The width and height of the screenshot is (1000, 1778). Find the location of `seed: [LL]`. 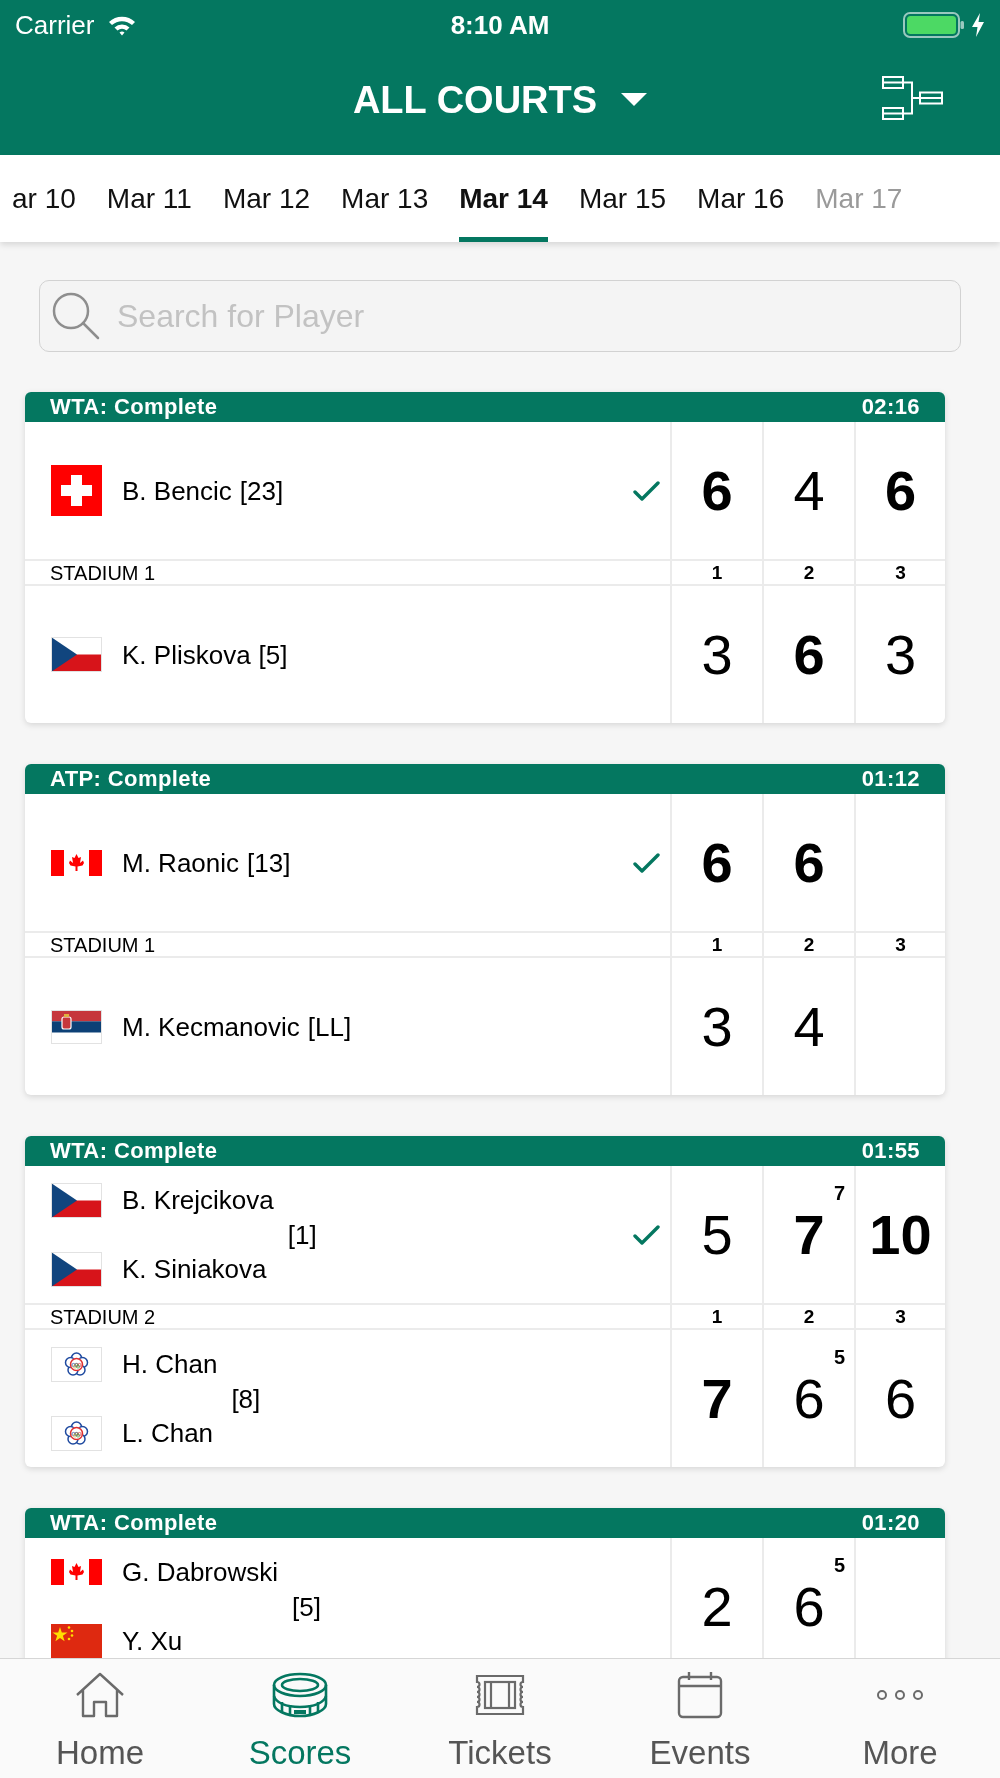

seed: [LL] is located at coordinates (329, 1026).